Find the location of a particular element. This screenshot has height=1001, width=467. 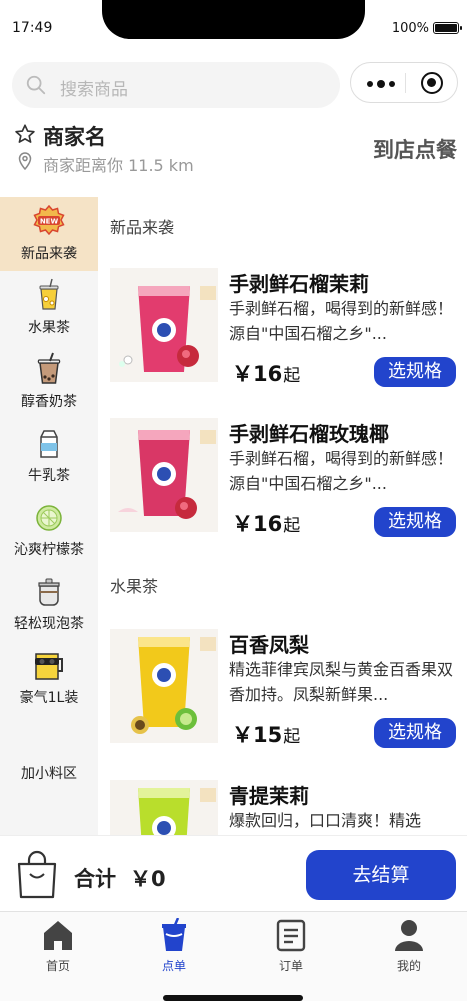

sidebar-item-new: NEW 新品来袭 is located at coordinates (49, 234).